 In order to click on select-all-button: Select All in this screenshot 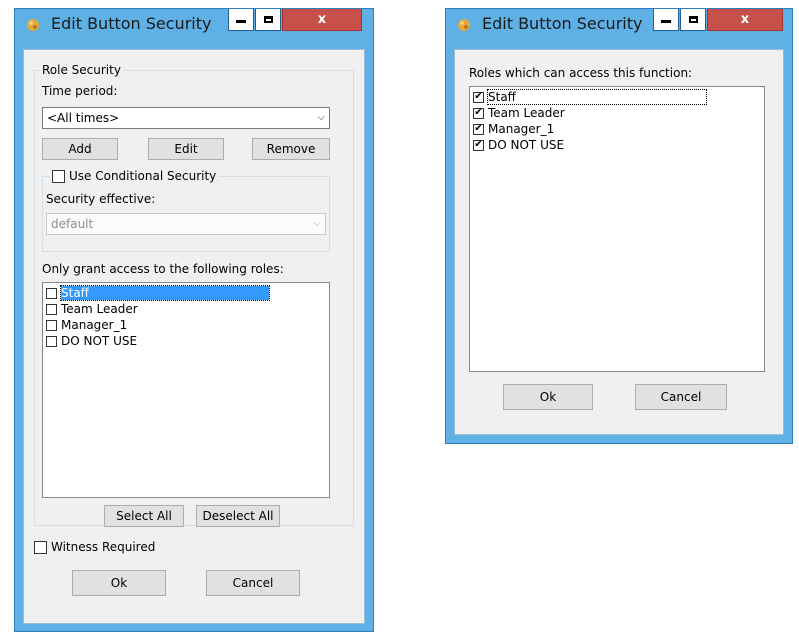, I will do `click(144, 516)`.